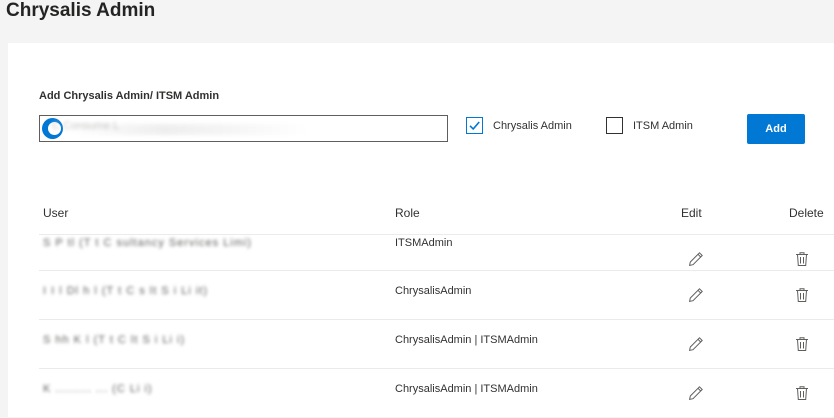 This screenshot has width=834, height=418. I want to click on cell-role: ITSMAdmin, so click(424, 243).